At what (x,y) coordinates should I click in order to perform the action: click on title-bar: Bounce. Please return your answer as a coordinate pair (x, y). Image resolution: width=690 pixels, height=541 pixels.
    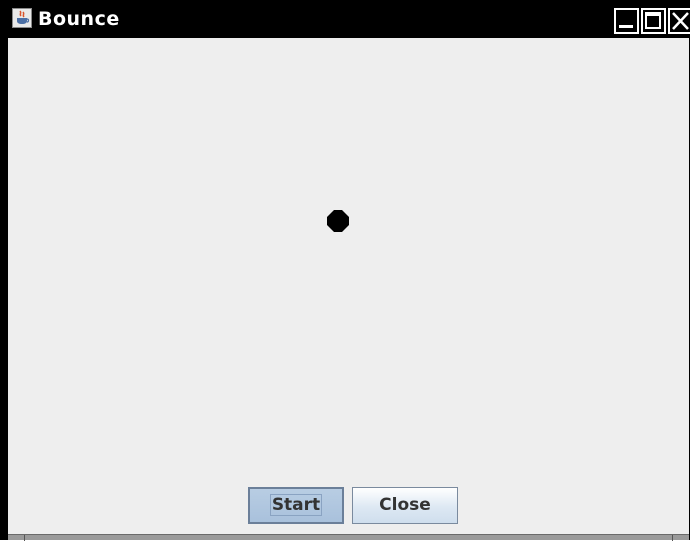
    Looking at the image, I should click on (345, 19).